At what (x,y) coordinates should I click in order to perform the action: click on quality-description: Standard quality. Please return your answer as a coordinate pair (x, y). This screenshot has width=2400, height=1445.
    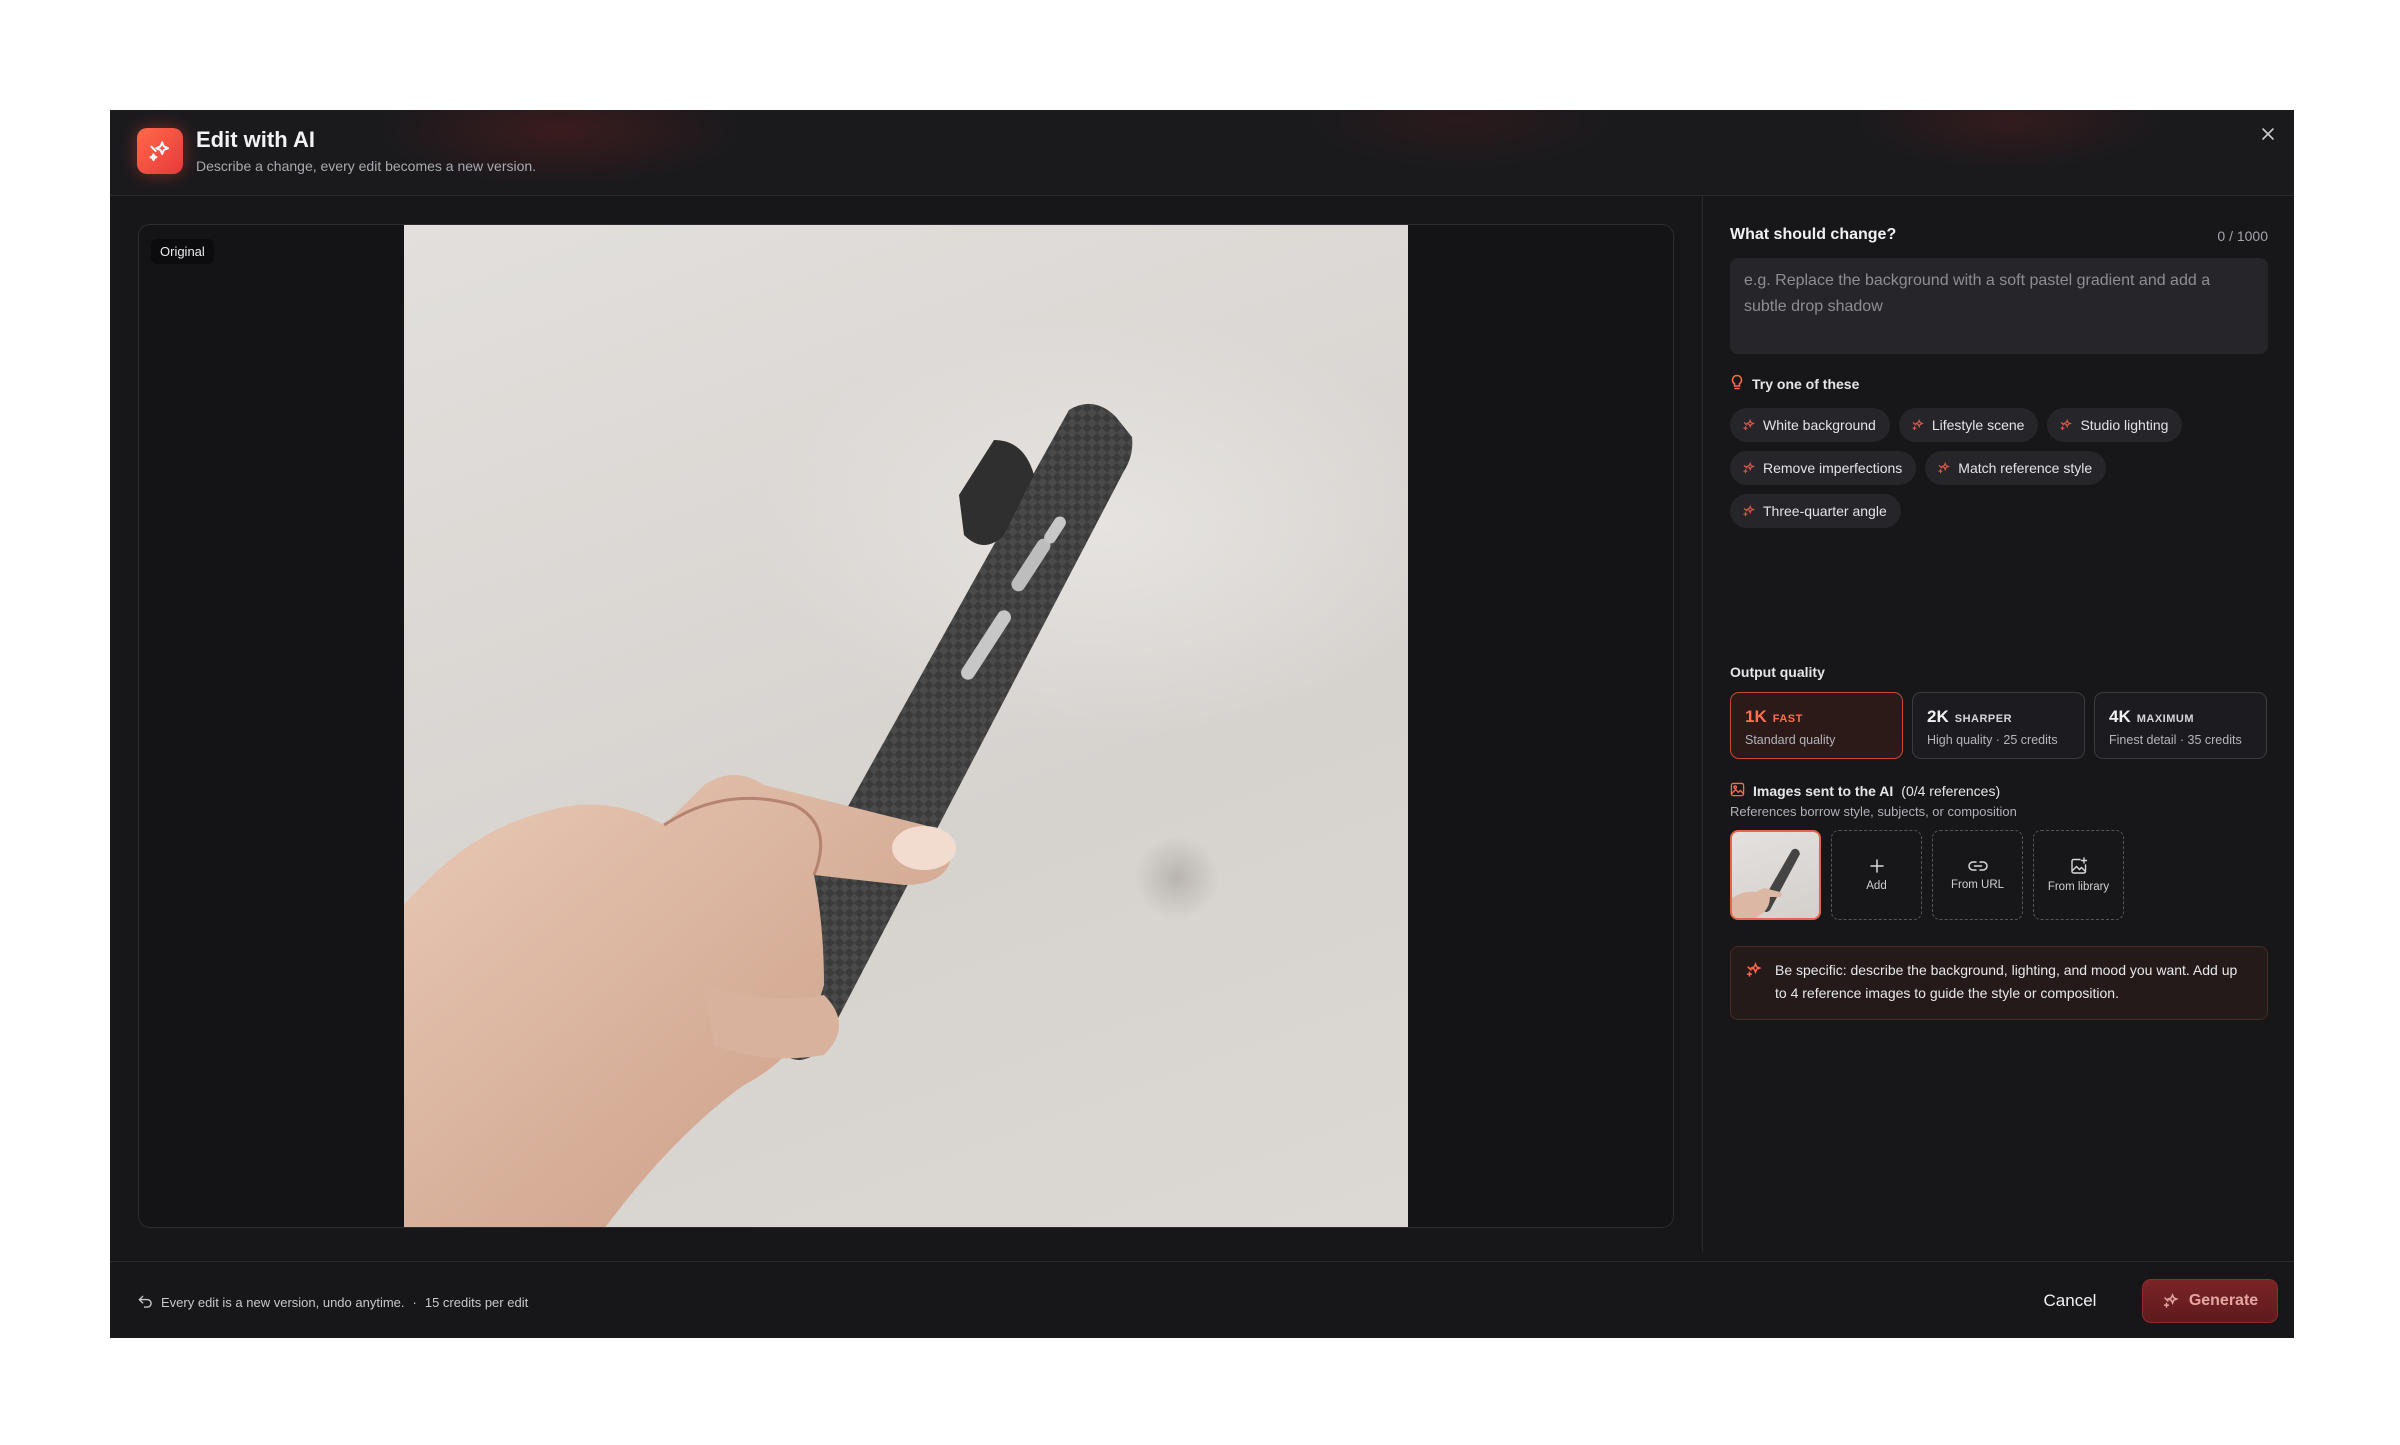
    Looking at the image, I should click on (1790, 740).